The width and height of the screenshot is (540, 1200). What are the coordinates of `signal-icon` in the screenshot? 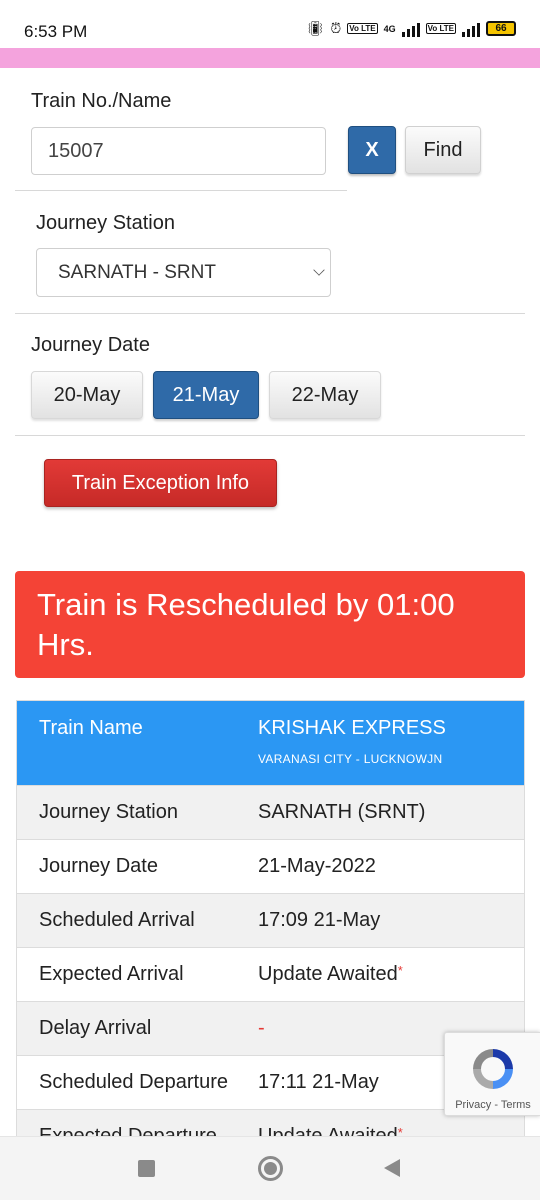 It's located at (410, 29).